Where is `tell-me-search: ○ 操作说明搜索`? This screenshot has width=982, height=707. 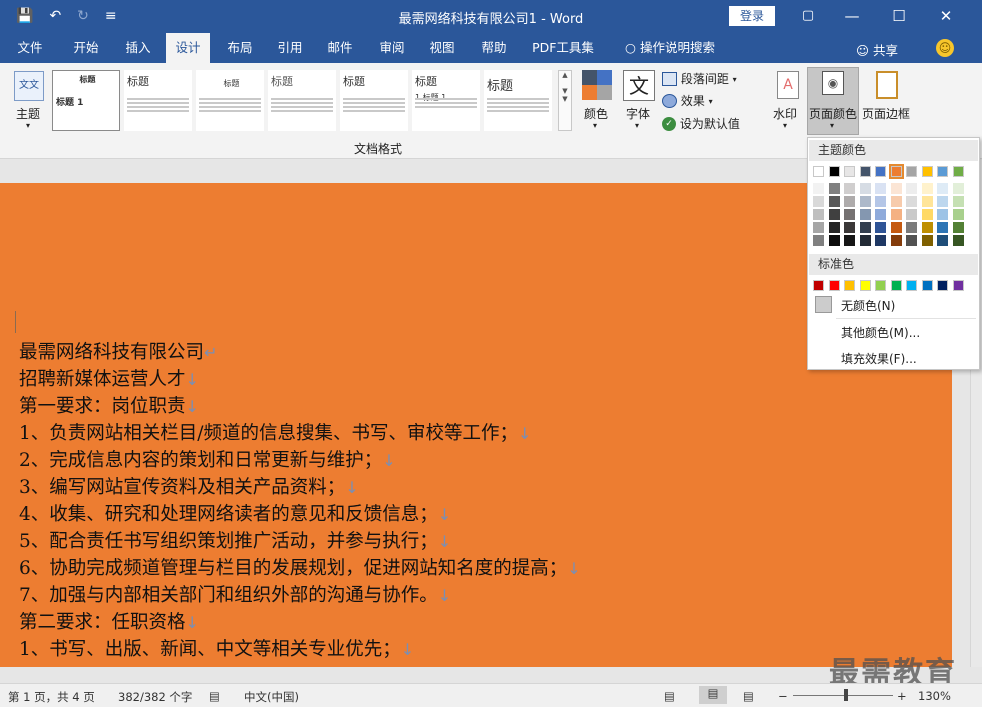 tell-me-search: ○ 操作说明搜索 is located at coordinates (670, 48).